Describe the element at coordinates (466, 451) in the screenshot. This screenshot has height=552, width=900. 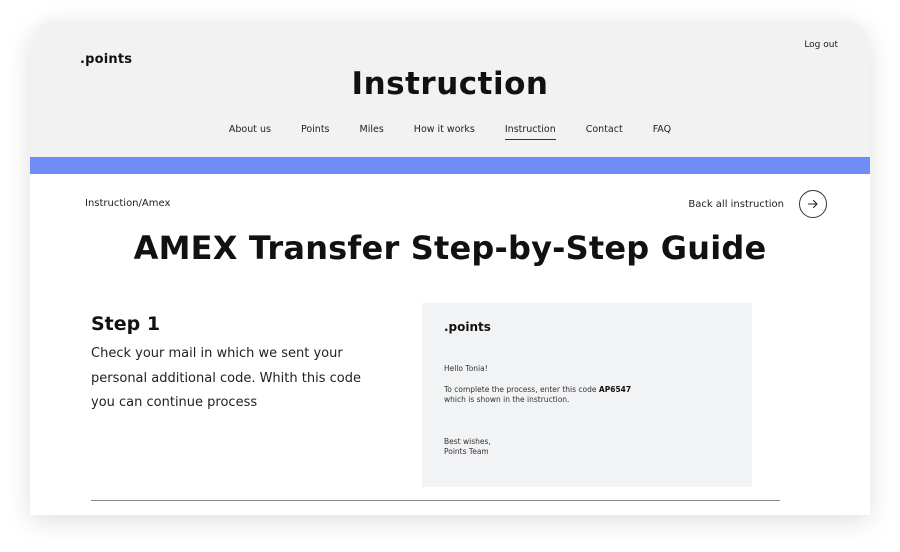
I see `email-signoff-line2: Points Team` at that location.